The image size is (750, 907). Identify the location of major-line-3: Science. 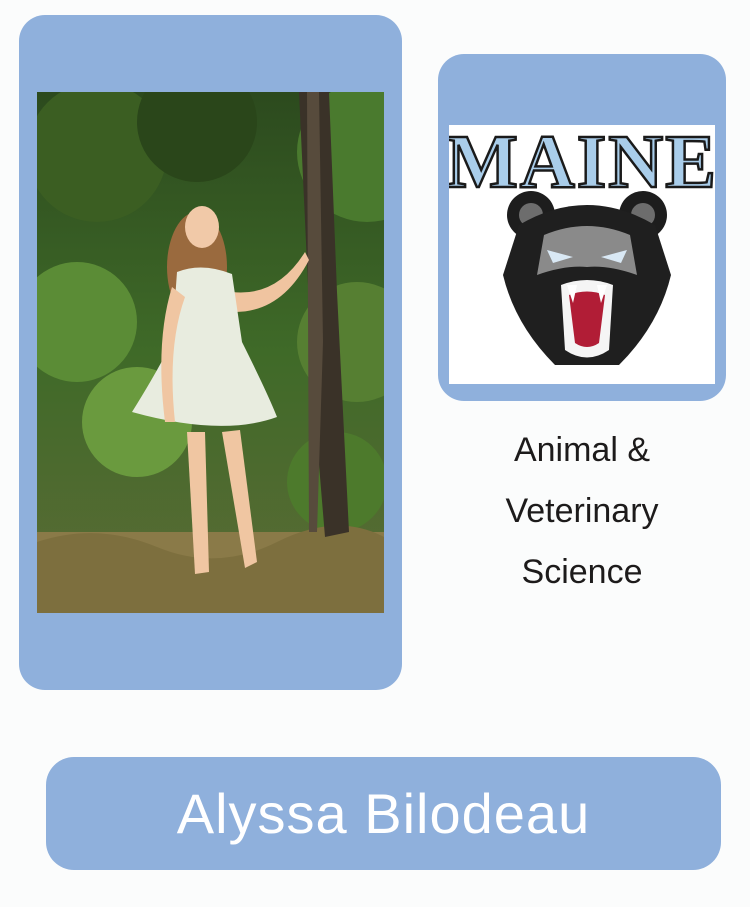
(582, 572).